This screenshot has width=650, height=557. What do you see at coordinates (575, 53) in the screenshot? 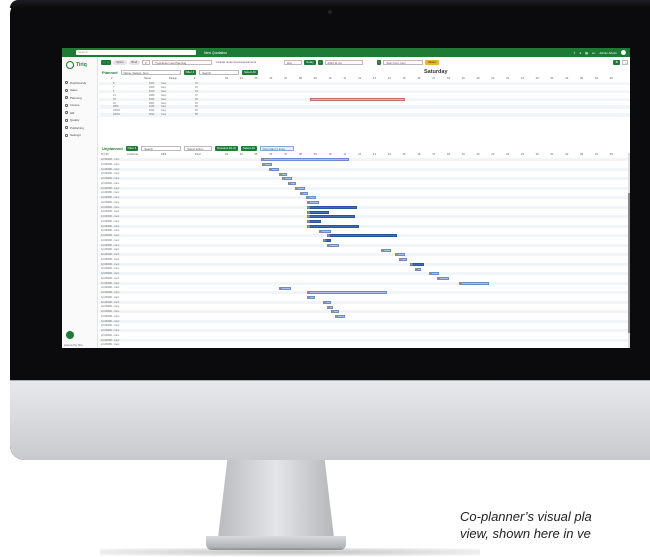
I see `help-icon: ?` at bounding box center [575, 53].